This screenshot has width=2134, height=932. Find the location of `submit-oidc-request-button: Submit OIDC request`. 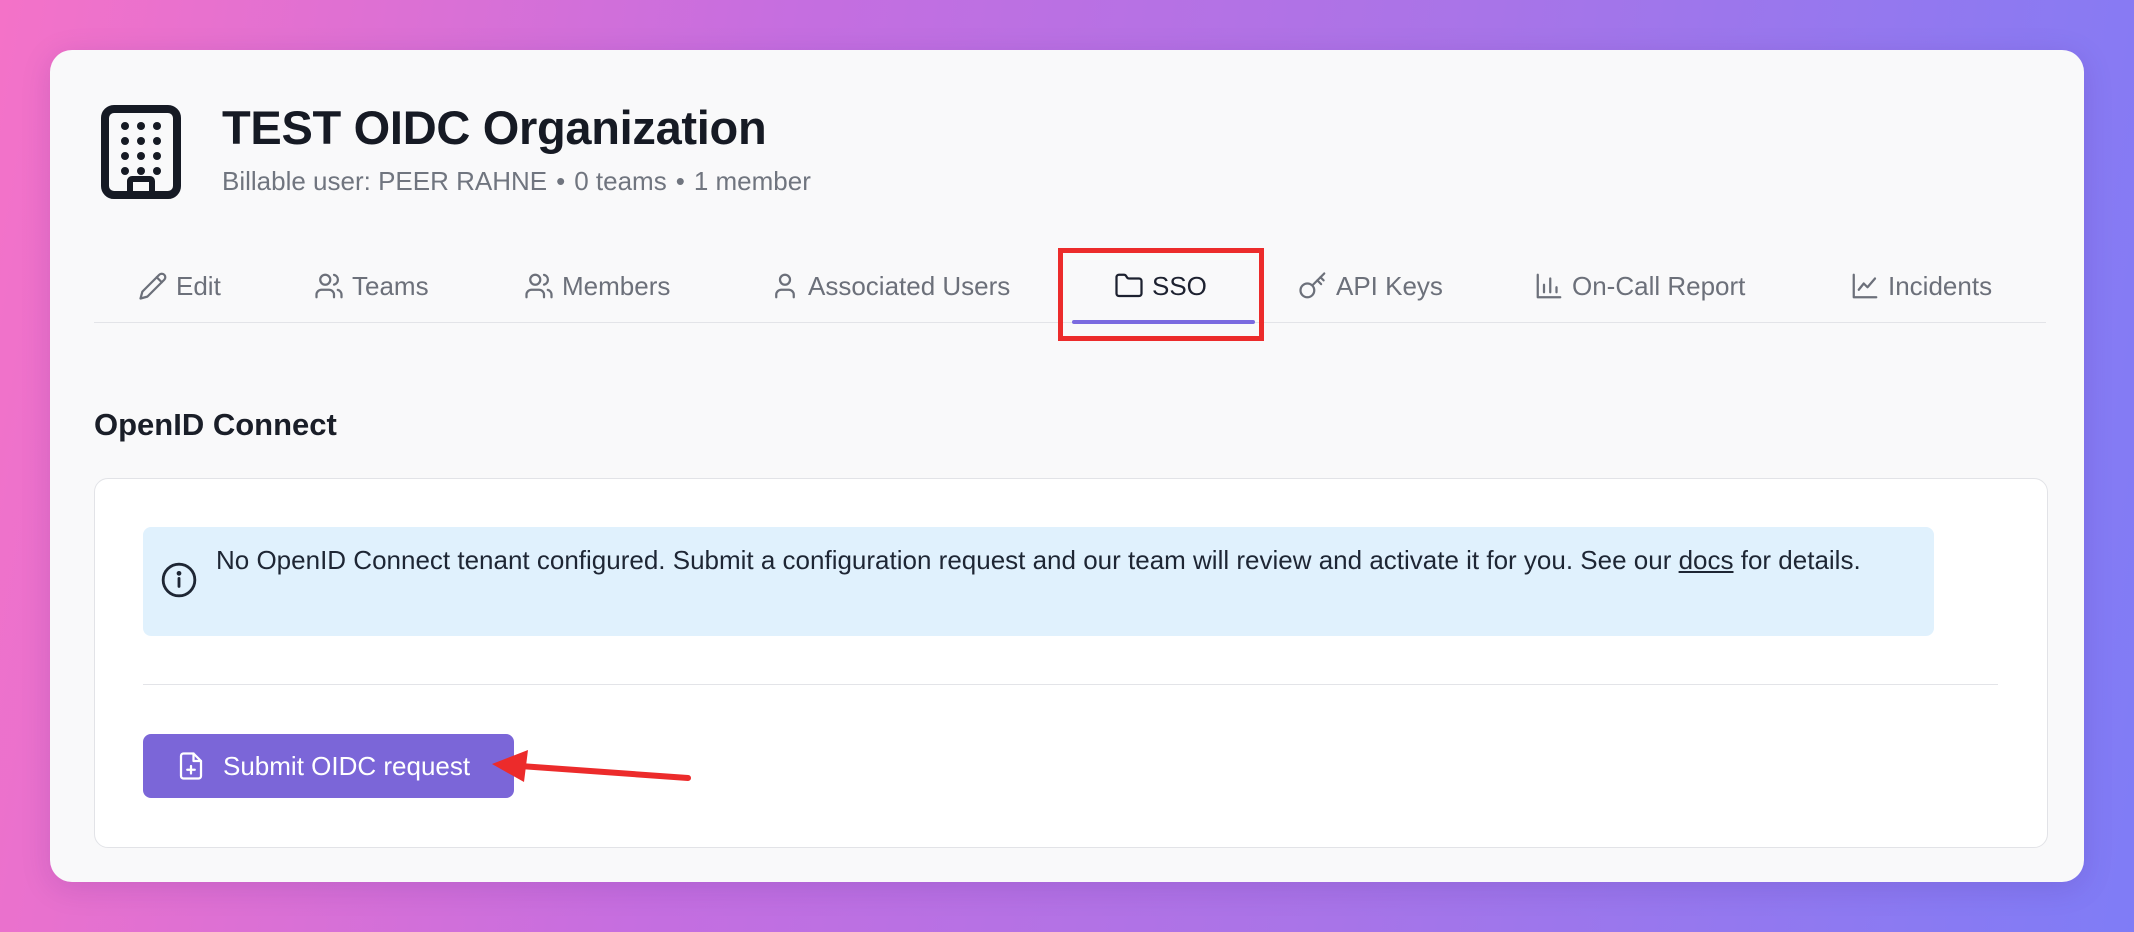

submit-oidc-request-button: Submit OIDC request is located at coordinates (328, 766).